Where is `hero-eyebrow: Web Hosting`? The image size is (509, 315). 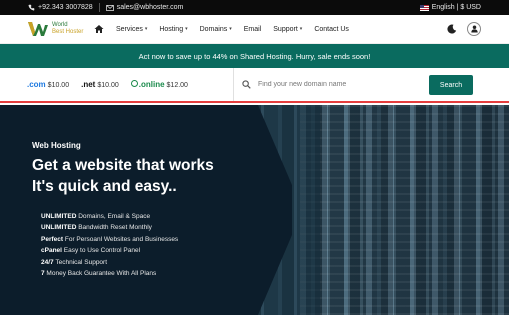 hero-eyebrow: Web Hosting is located at coordinates (56, 145).